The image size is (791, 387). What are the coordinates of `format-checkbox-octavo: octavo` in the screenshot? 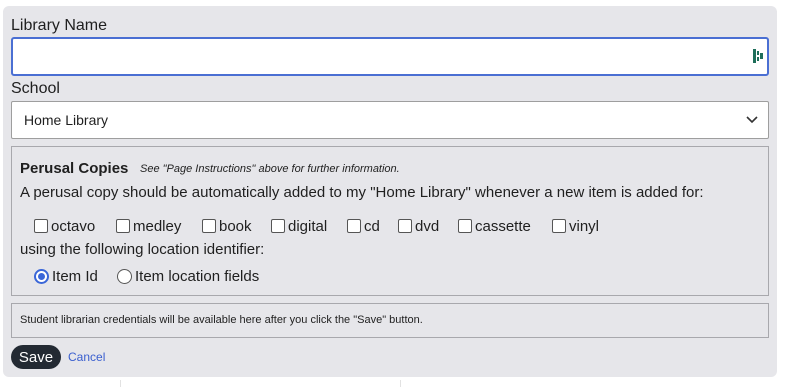 It's located at (64, 226).